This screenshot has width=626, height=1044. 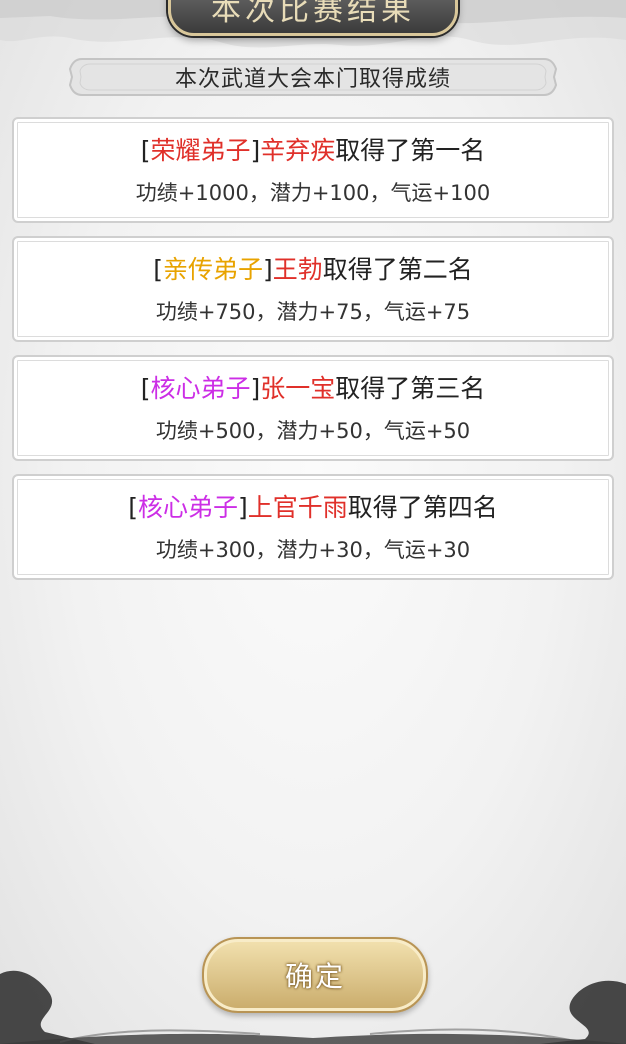 What do you see at coordinates (313, 550) in the screenshot?
I see `reward-text: 功绩+300，潜力+30，气运+30` at bounding box center [313, 550].